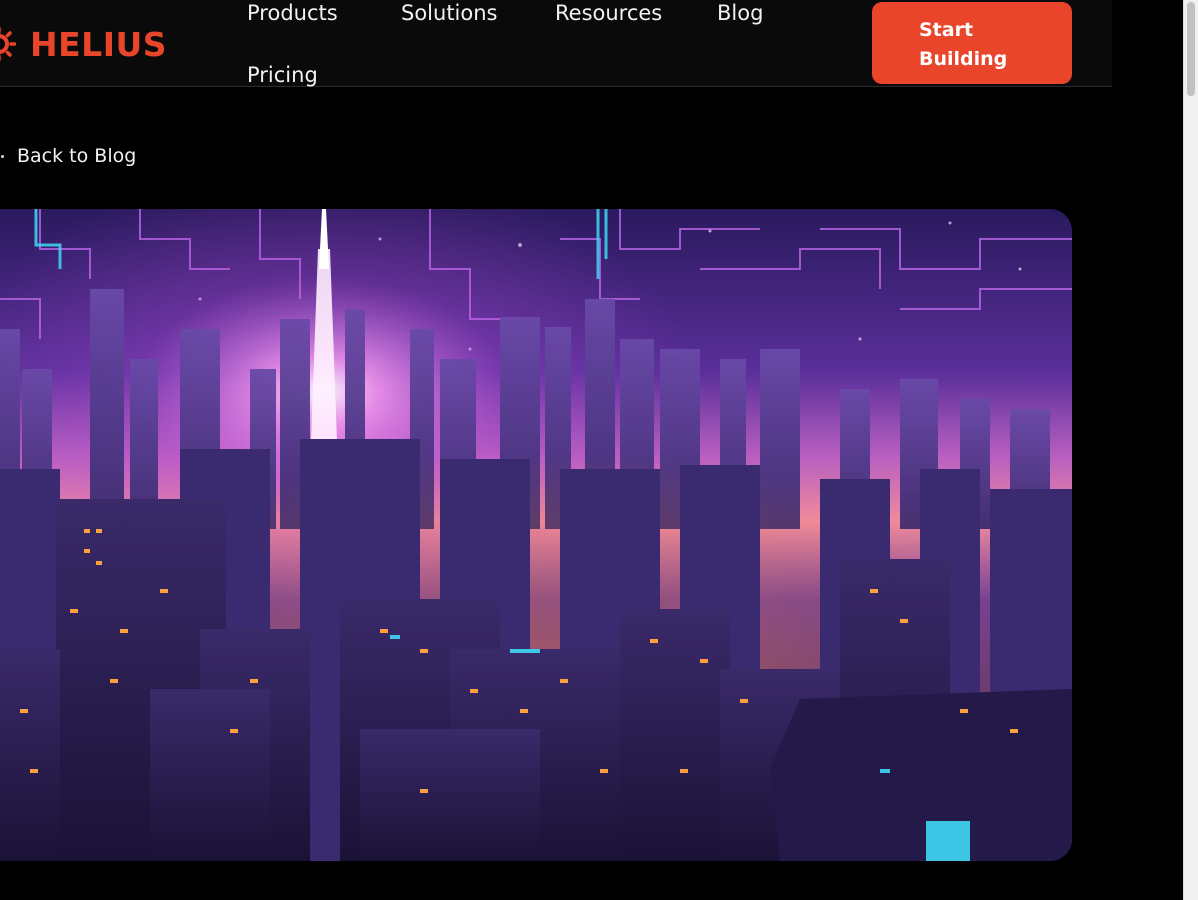 The height and width of the screenshot is (900, 1198). What do you see at coordinates (99, 44) in the screenshot?
I see `brand-name: HELIUS` at bounding box center [99, 44].